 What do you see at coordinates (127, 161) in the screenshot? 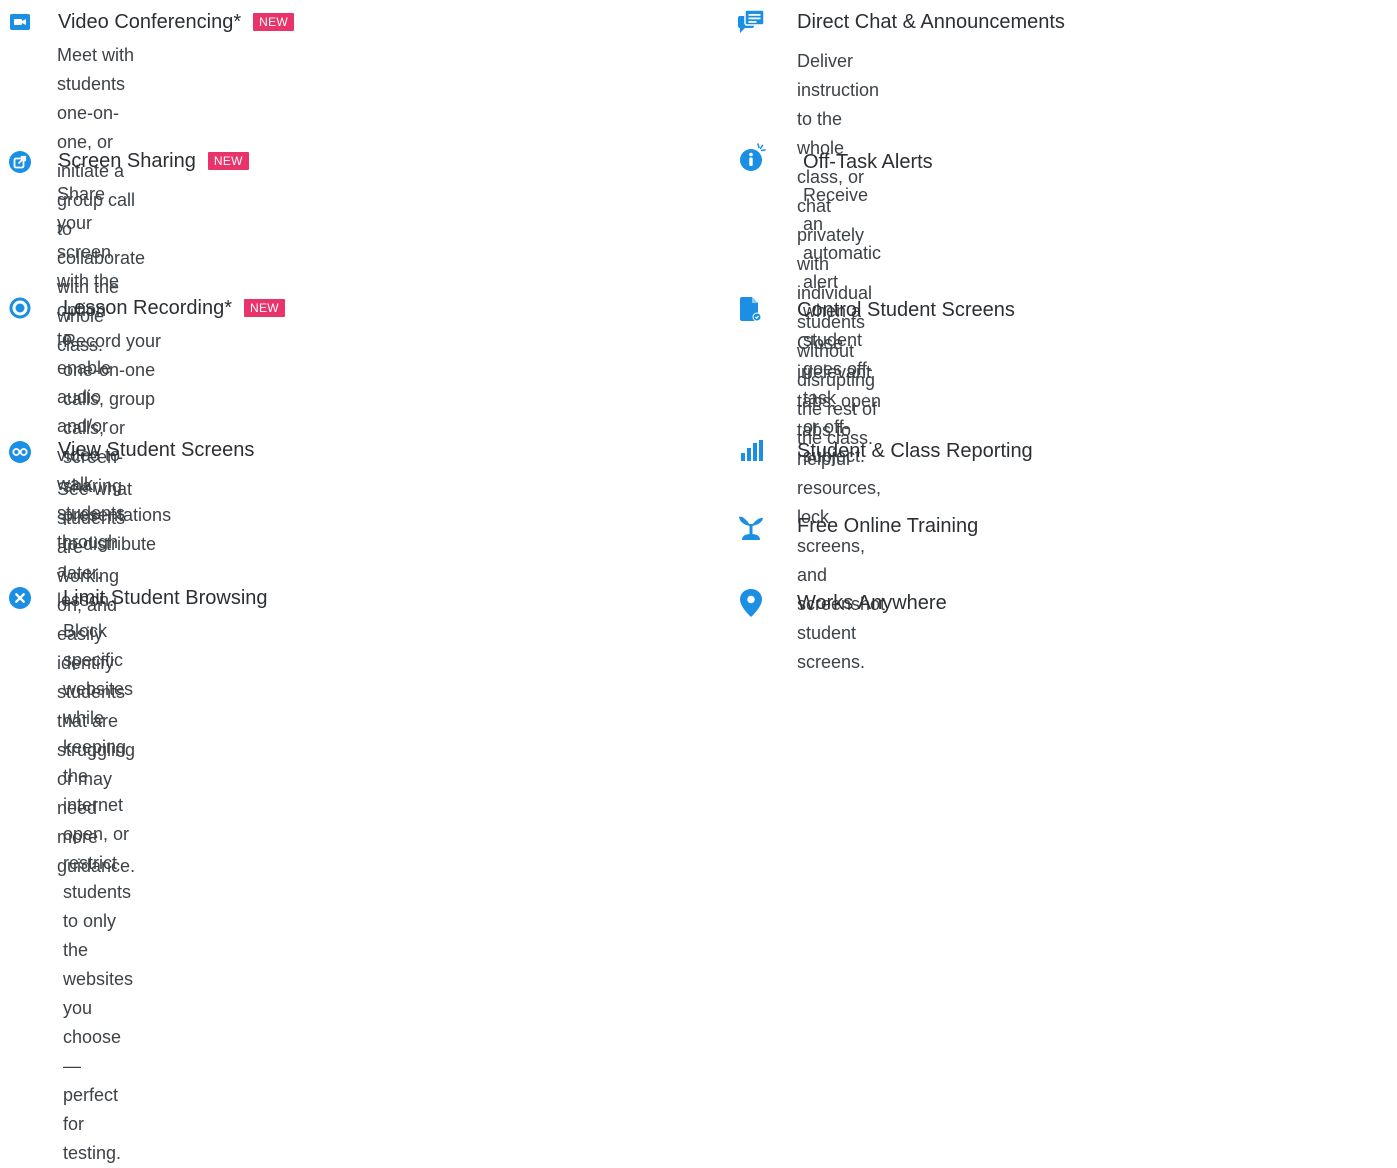
I see `feature-title: Screen Sharing` at bounding box center [127, 161].